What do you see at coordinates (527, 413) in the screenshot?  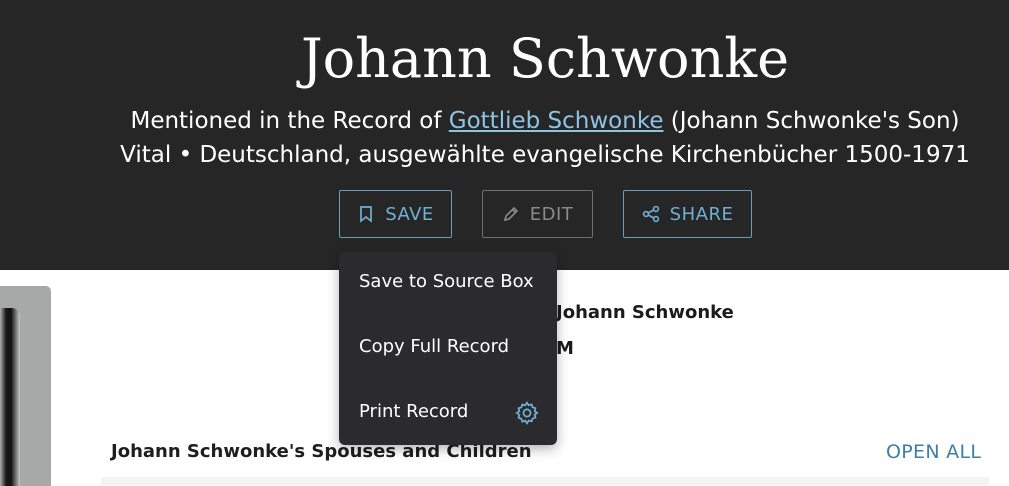 I see `gear-icon` at bounding box center [527, 413].